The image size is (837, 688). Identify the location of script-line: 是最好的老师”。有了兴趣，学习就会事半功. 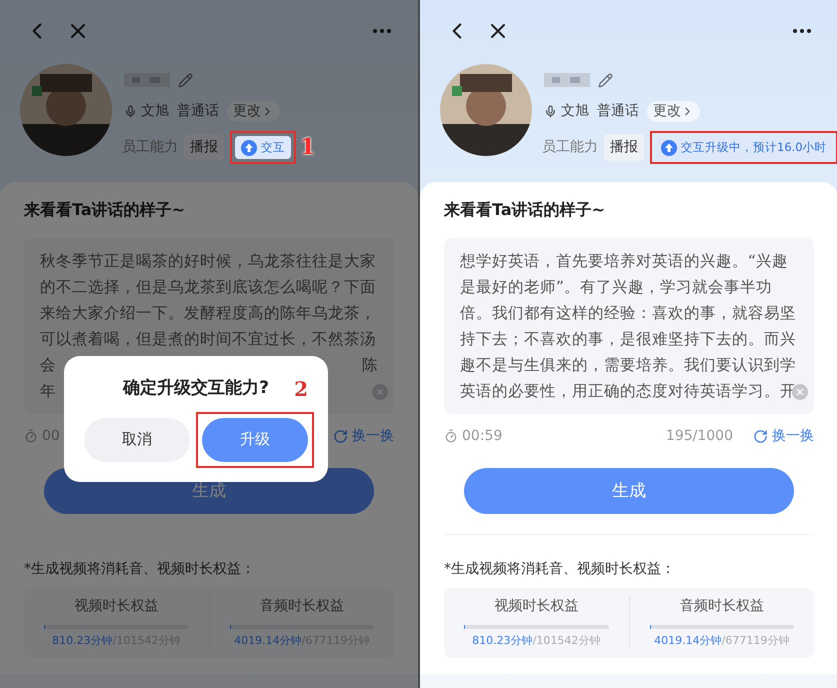
(617, 287).